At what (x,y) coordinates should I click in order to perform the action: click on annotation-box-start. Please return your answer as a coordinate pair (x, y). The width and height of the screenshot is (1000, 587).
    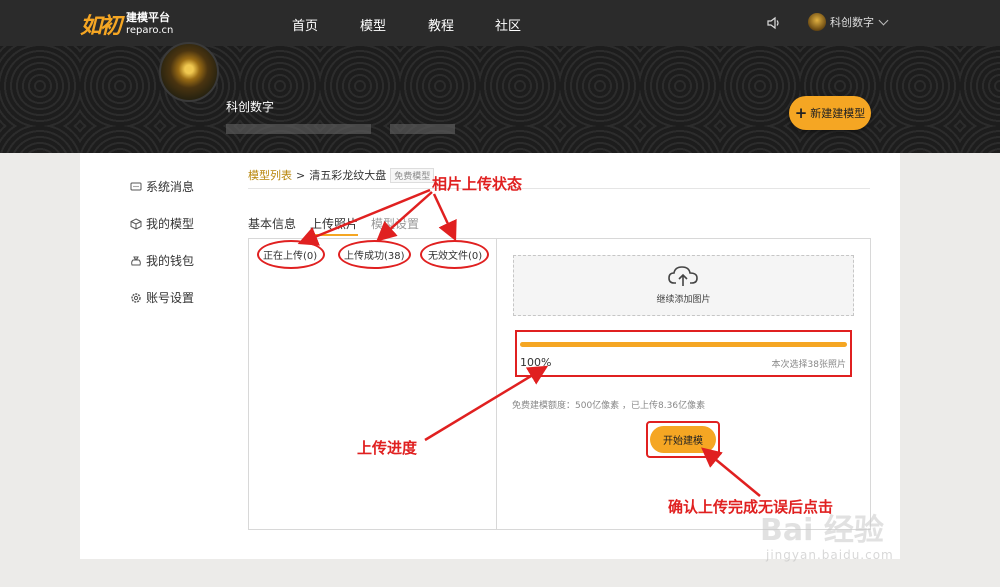
    Looking at the image, I should click on (683, 439).